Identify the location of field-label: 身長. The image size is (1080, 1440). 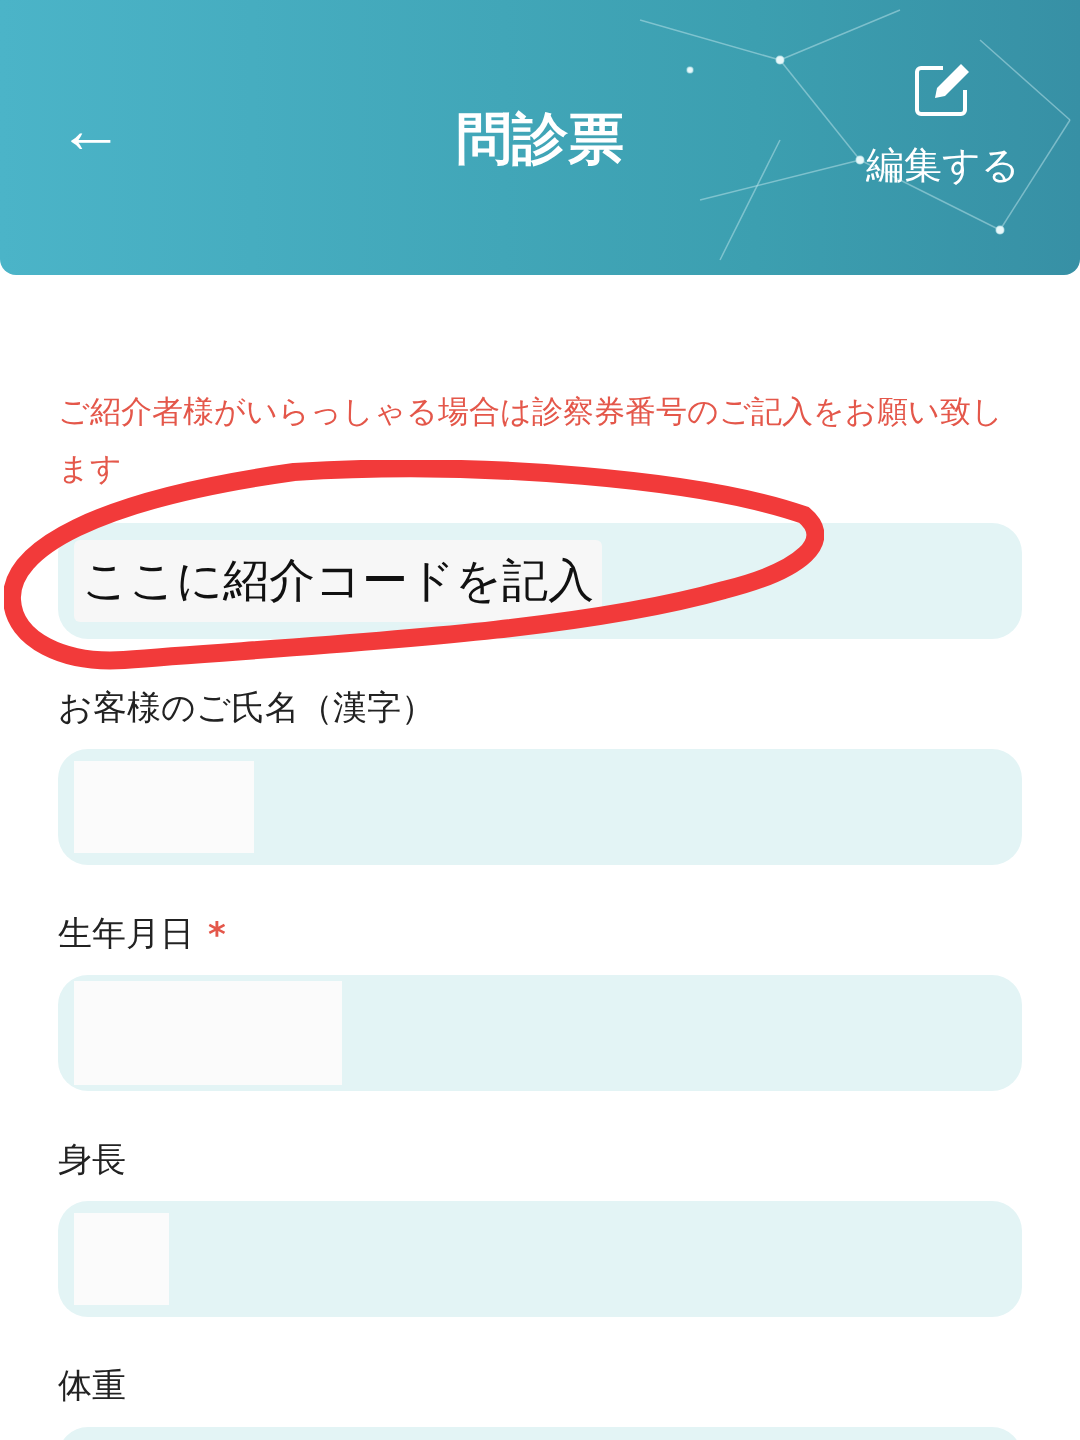
(92, 1159).